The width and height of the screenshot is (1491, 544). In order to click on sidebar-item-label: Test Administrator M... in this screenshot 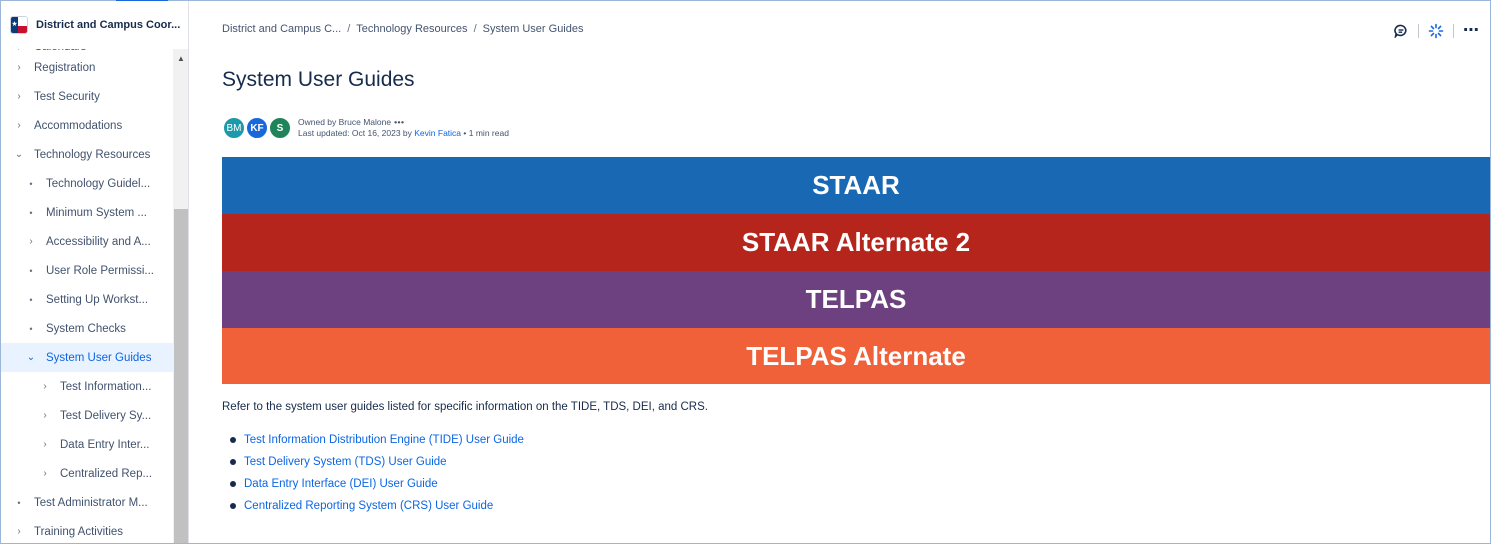, I will do `click(91, 502)`.